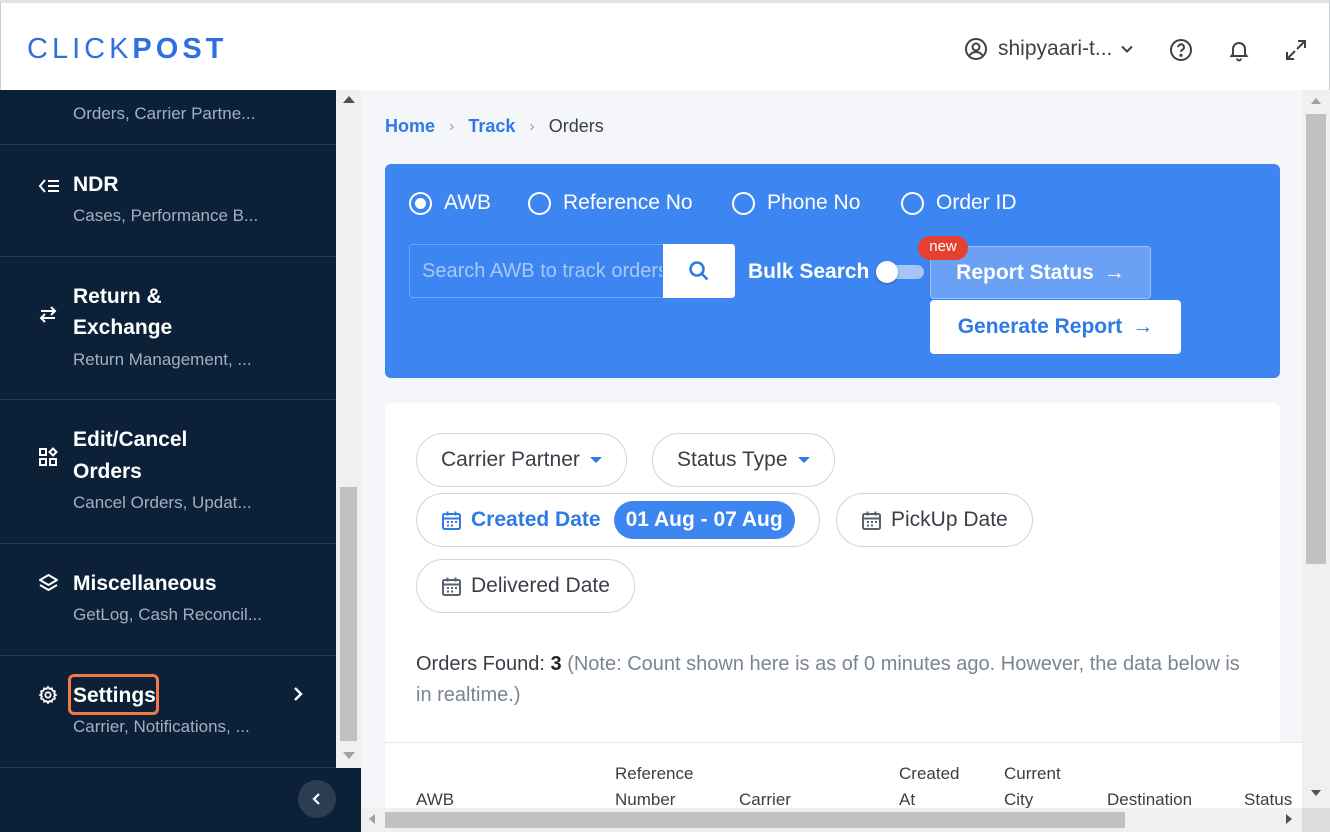  Describe the element at coordinates (1181, 50) in the screenshot. I see `help-icon` at that location.